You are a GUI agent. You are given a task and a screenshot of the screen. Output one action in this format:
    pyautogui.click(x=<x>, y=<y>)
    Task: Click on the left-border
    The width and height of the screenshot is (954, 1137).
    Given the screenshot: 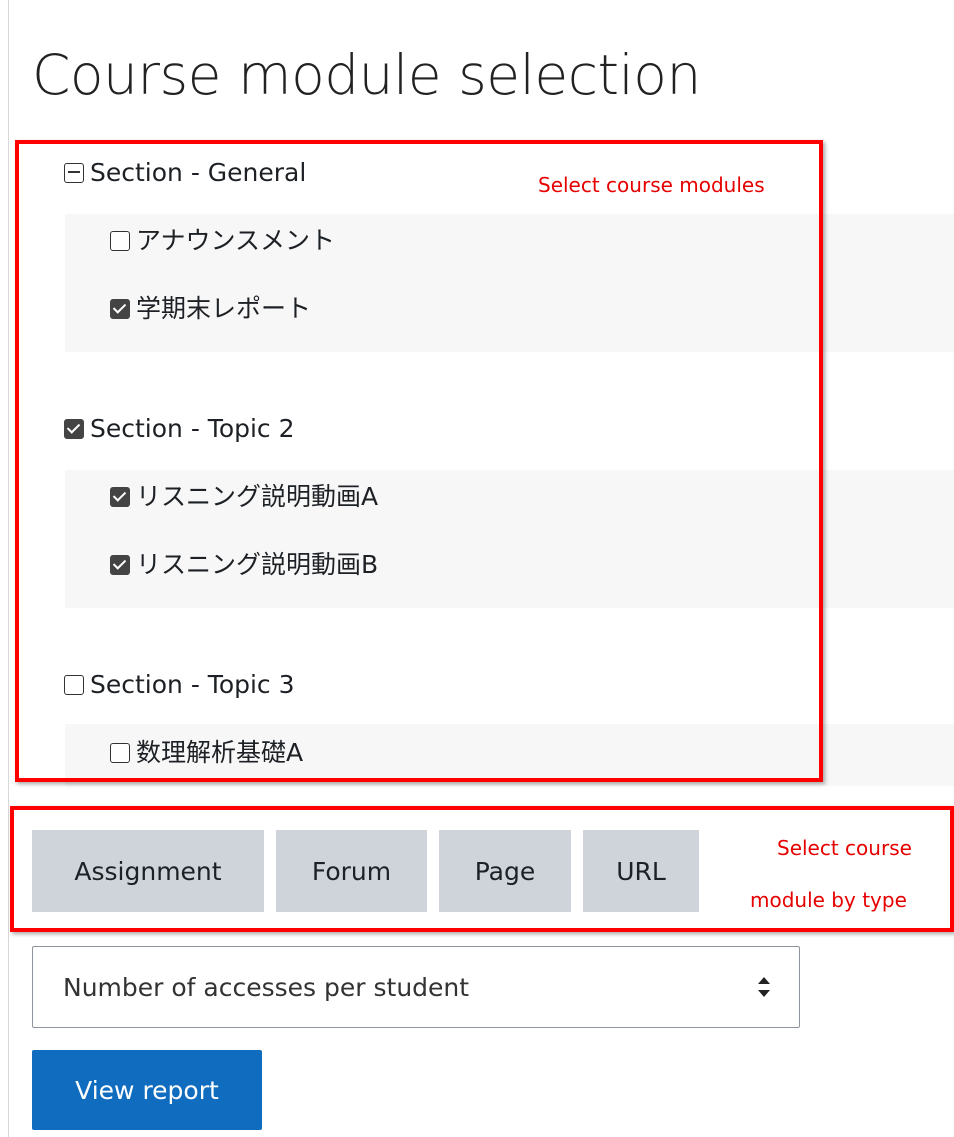 What is the action you would take?
    pyautogui.click(x=8, y=568)
    